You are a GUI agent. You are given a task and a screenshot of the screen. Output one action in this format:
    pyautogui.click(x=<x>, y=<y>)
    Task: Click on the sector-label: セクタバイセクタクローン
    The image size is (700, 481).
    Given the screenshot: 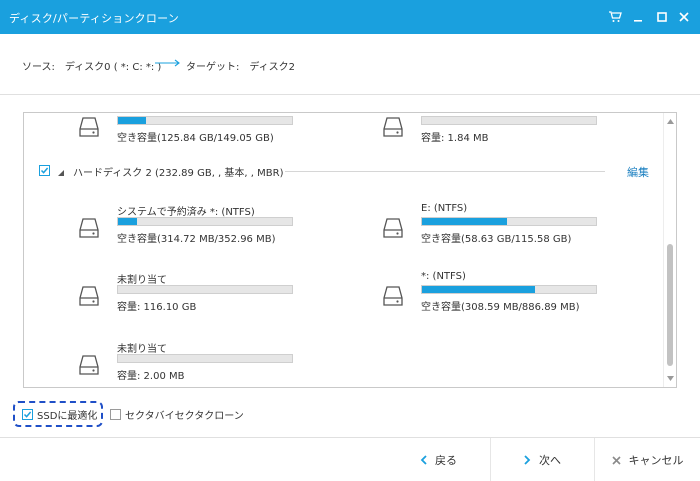 What is the action you would take?
    pyautogui.click(x=184, y=416)
    